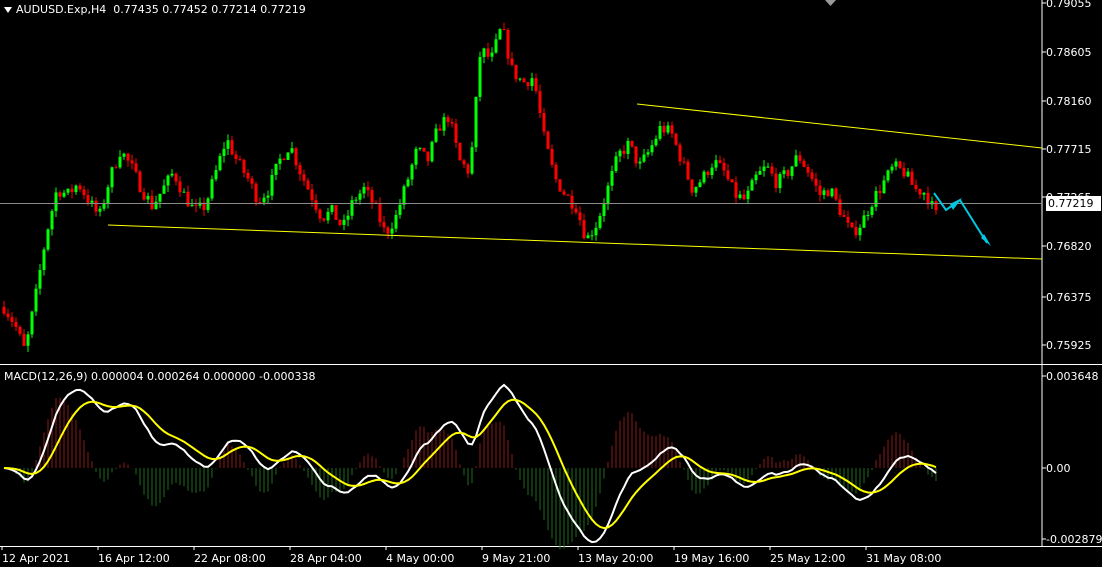  I want to click on price-axis-label: 0.75925, so click(1069, 345).